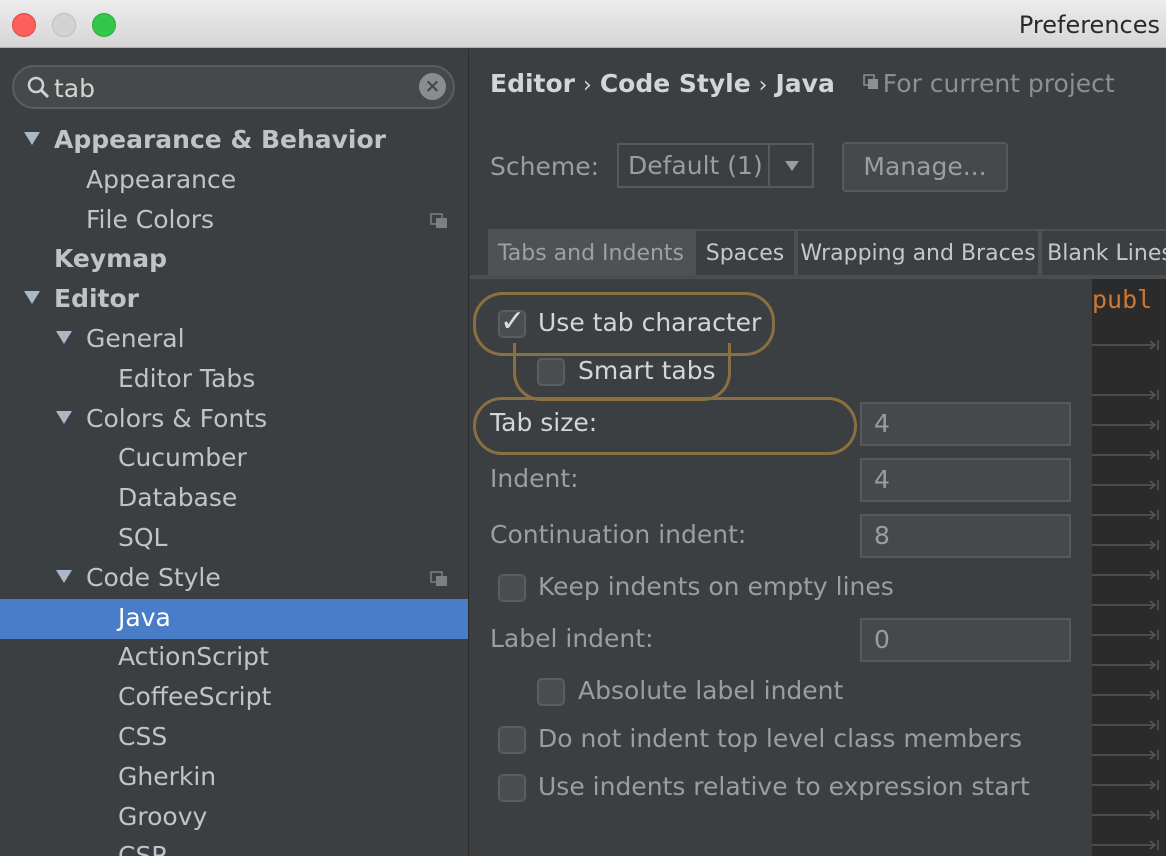  I want to click on scheme-select: Default (1), so click(715, 165).